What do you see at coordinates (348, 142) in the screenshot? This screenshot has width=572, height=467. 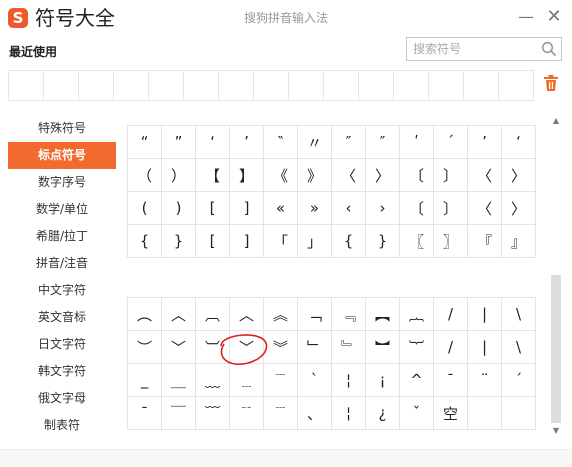 I see `symbol-cell: ″` at bounding box center [348, 142].